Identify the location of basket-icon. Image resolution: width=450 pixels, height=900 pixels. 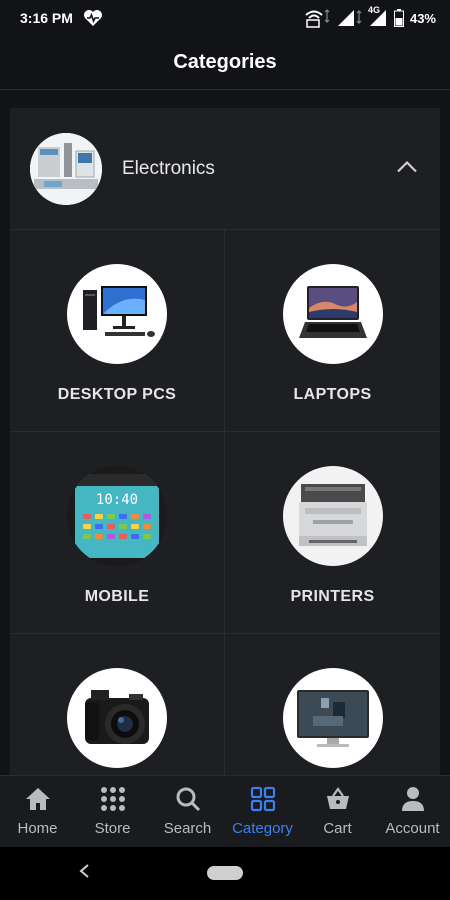
(338, 801).